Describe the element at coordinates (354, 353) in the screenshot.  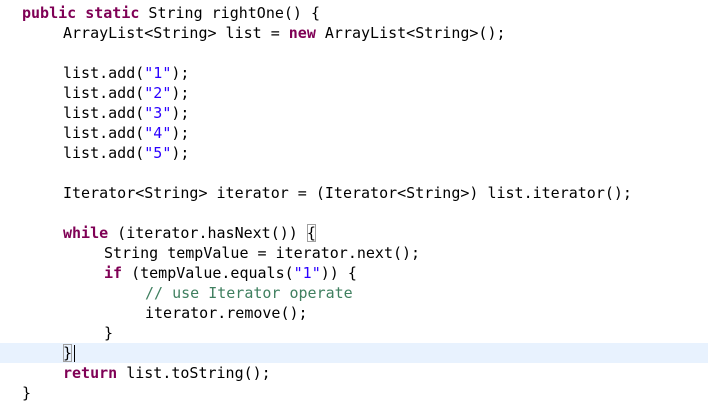
I see `current-code-line: }` at that location.